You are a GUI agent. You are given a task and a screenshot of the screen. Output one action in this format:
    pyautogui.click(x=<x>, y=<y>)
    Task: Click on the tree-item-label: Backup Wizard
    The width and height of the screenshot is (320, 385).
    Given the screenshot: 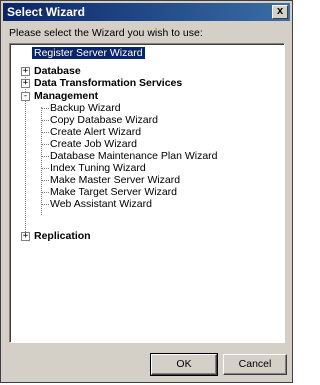 What is the action you would take?
    pyautogui.click(x=85, y=108)
    